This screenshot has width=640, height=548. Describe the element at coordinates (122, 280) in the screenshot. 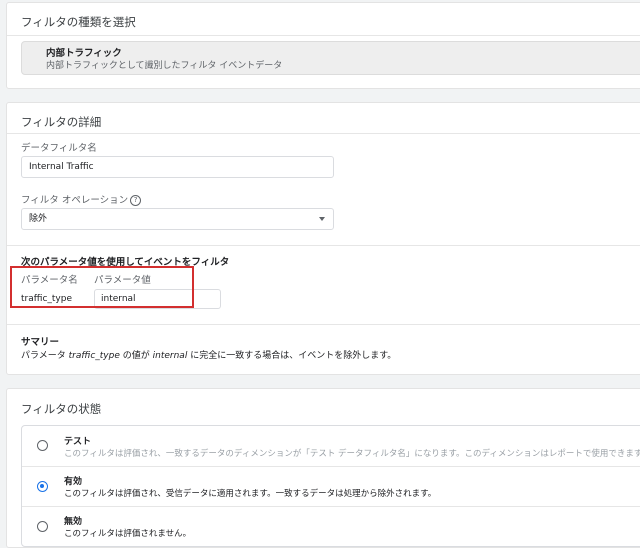

I see `param-value-header: パラメータ値` at that location.